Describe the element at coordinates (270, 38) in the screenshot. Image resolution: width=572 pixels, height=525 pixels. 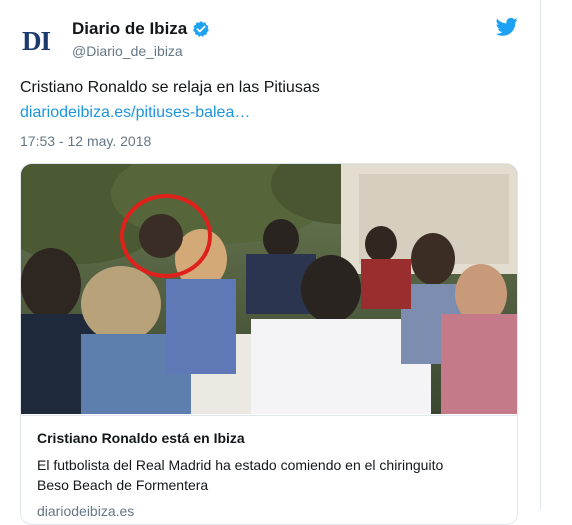
I see `tweet-header: DI Diario de Ibiza @Diario_de_ibiza` at that location.